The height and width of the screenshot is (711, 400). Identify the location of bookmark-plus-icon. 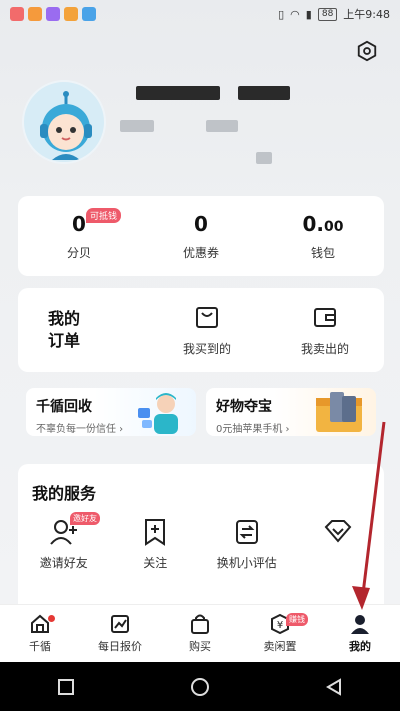
(155, 532).